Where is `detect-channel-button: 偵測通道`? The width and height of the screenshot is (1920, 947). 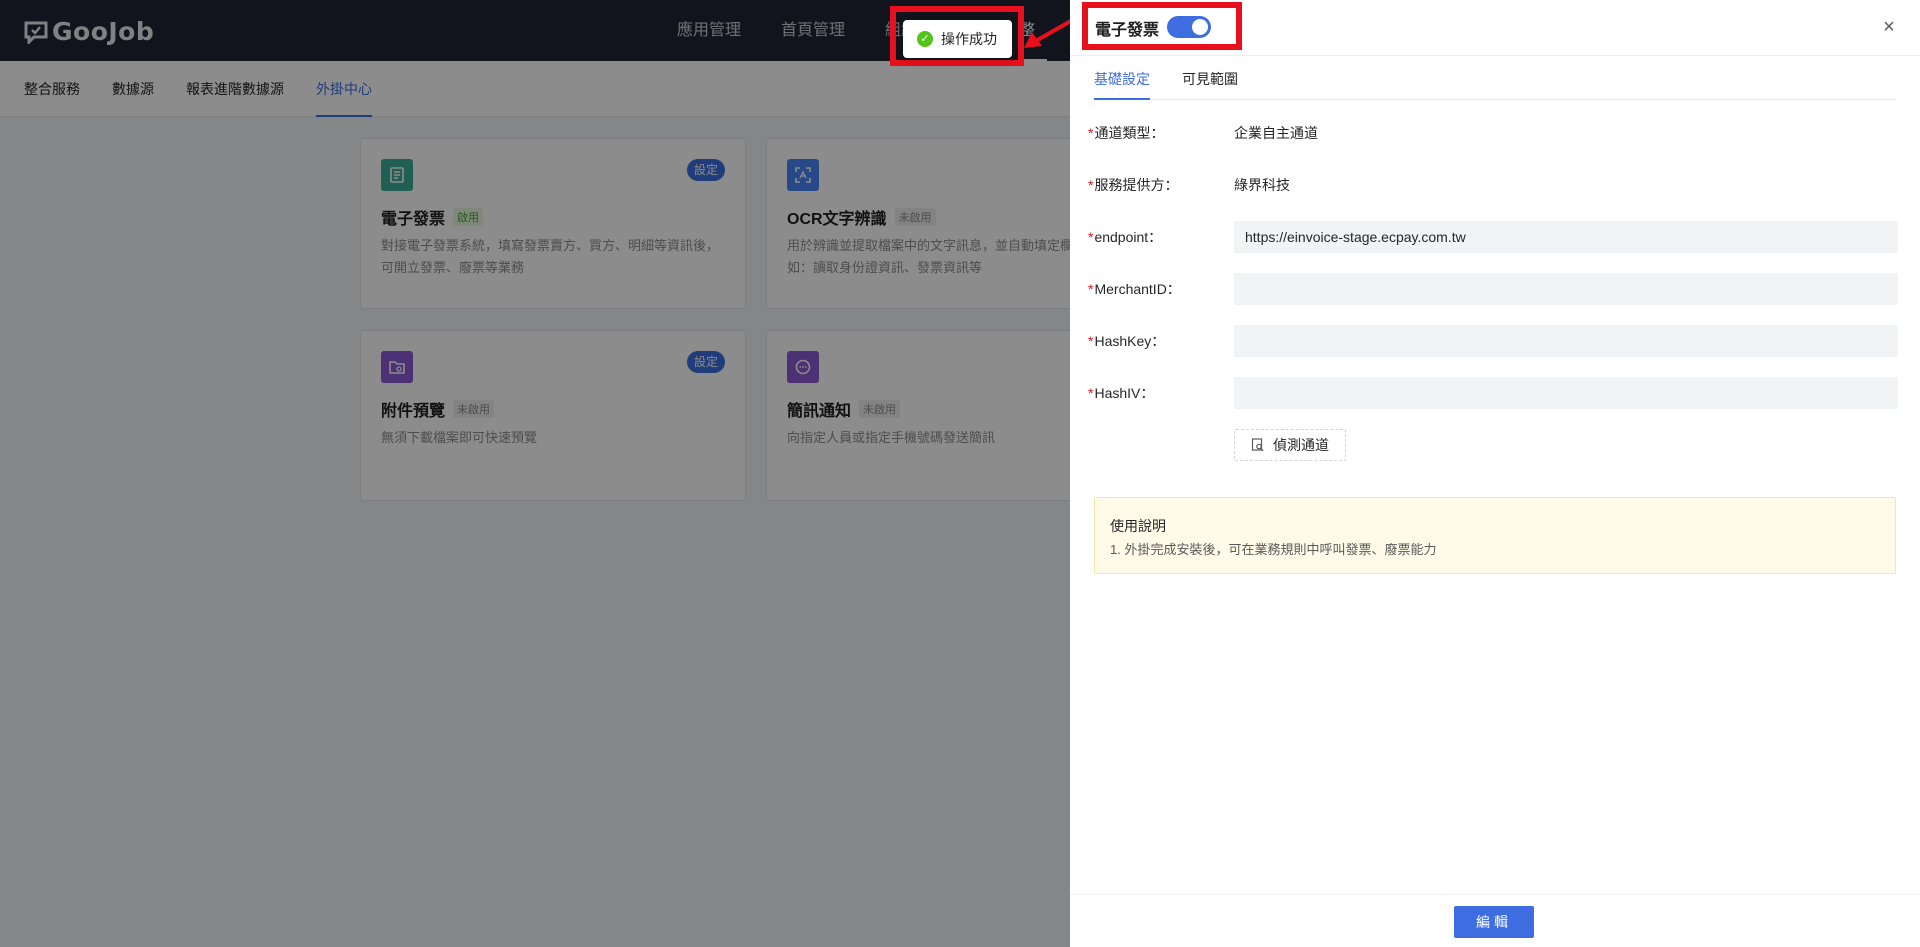
detect-channel-button: 偵測通道 is located at coordinates (1290, 445).